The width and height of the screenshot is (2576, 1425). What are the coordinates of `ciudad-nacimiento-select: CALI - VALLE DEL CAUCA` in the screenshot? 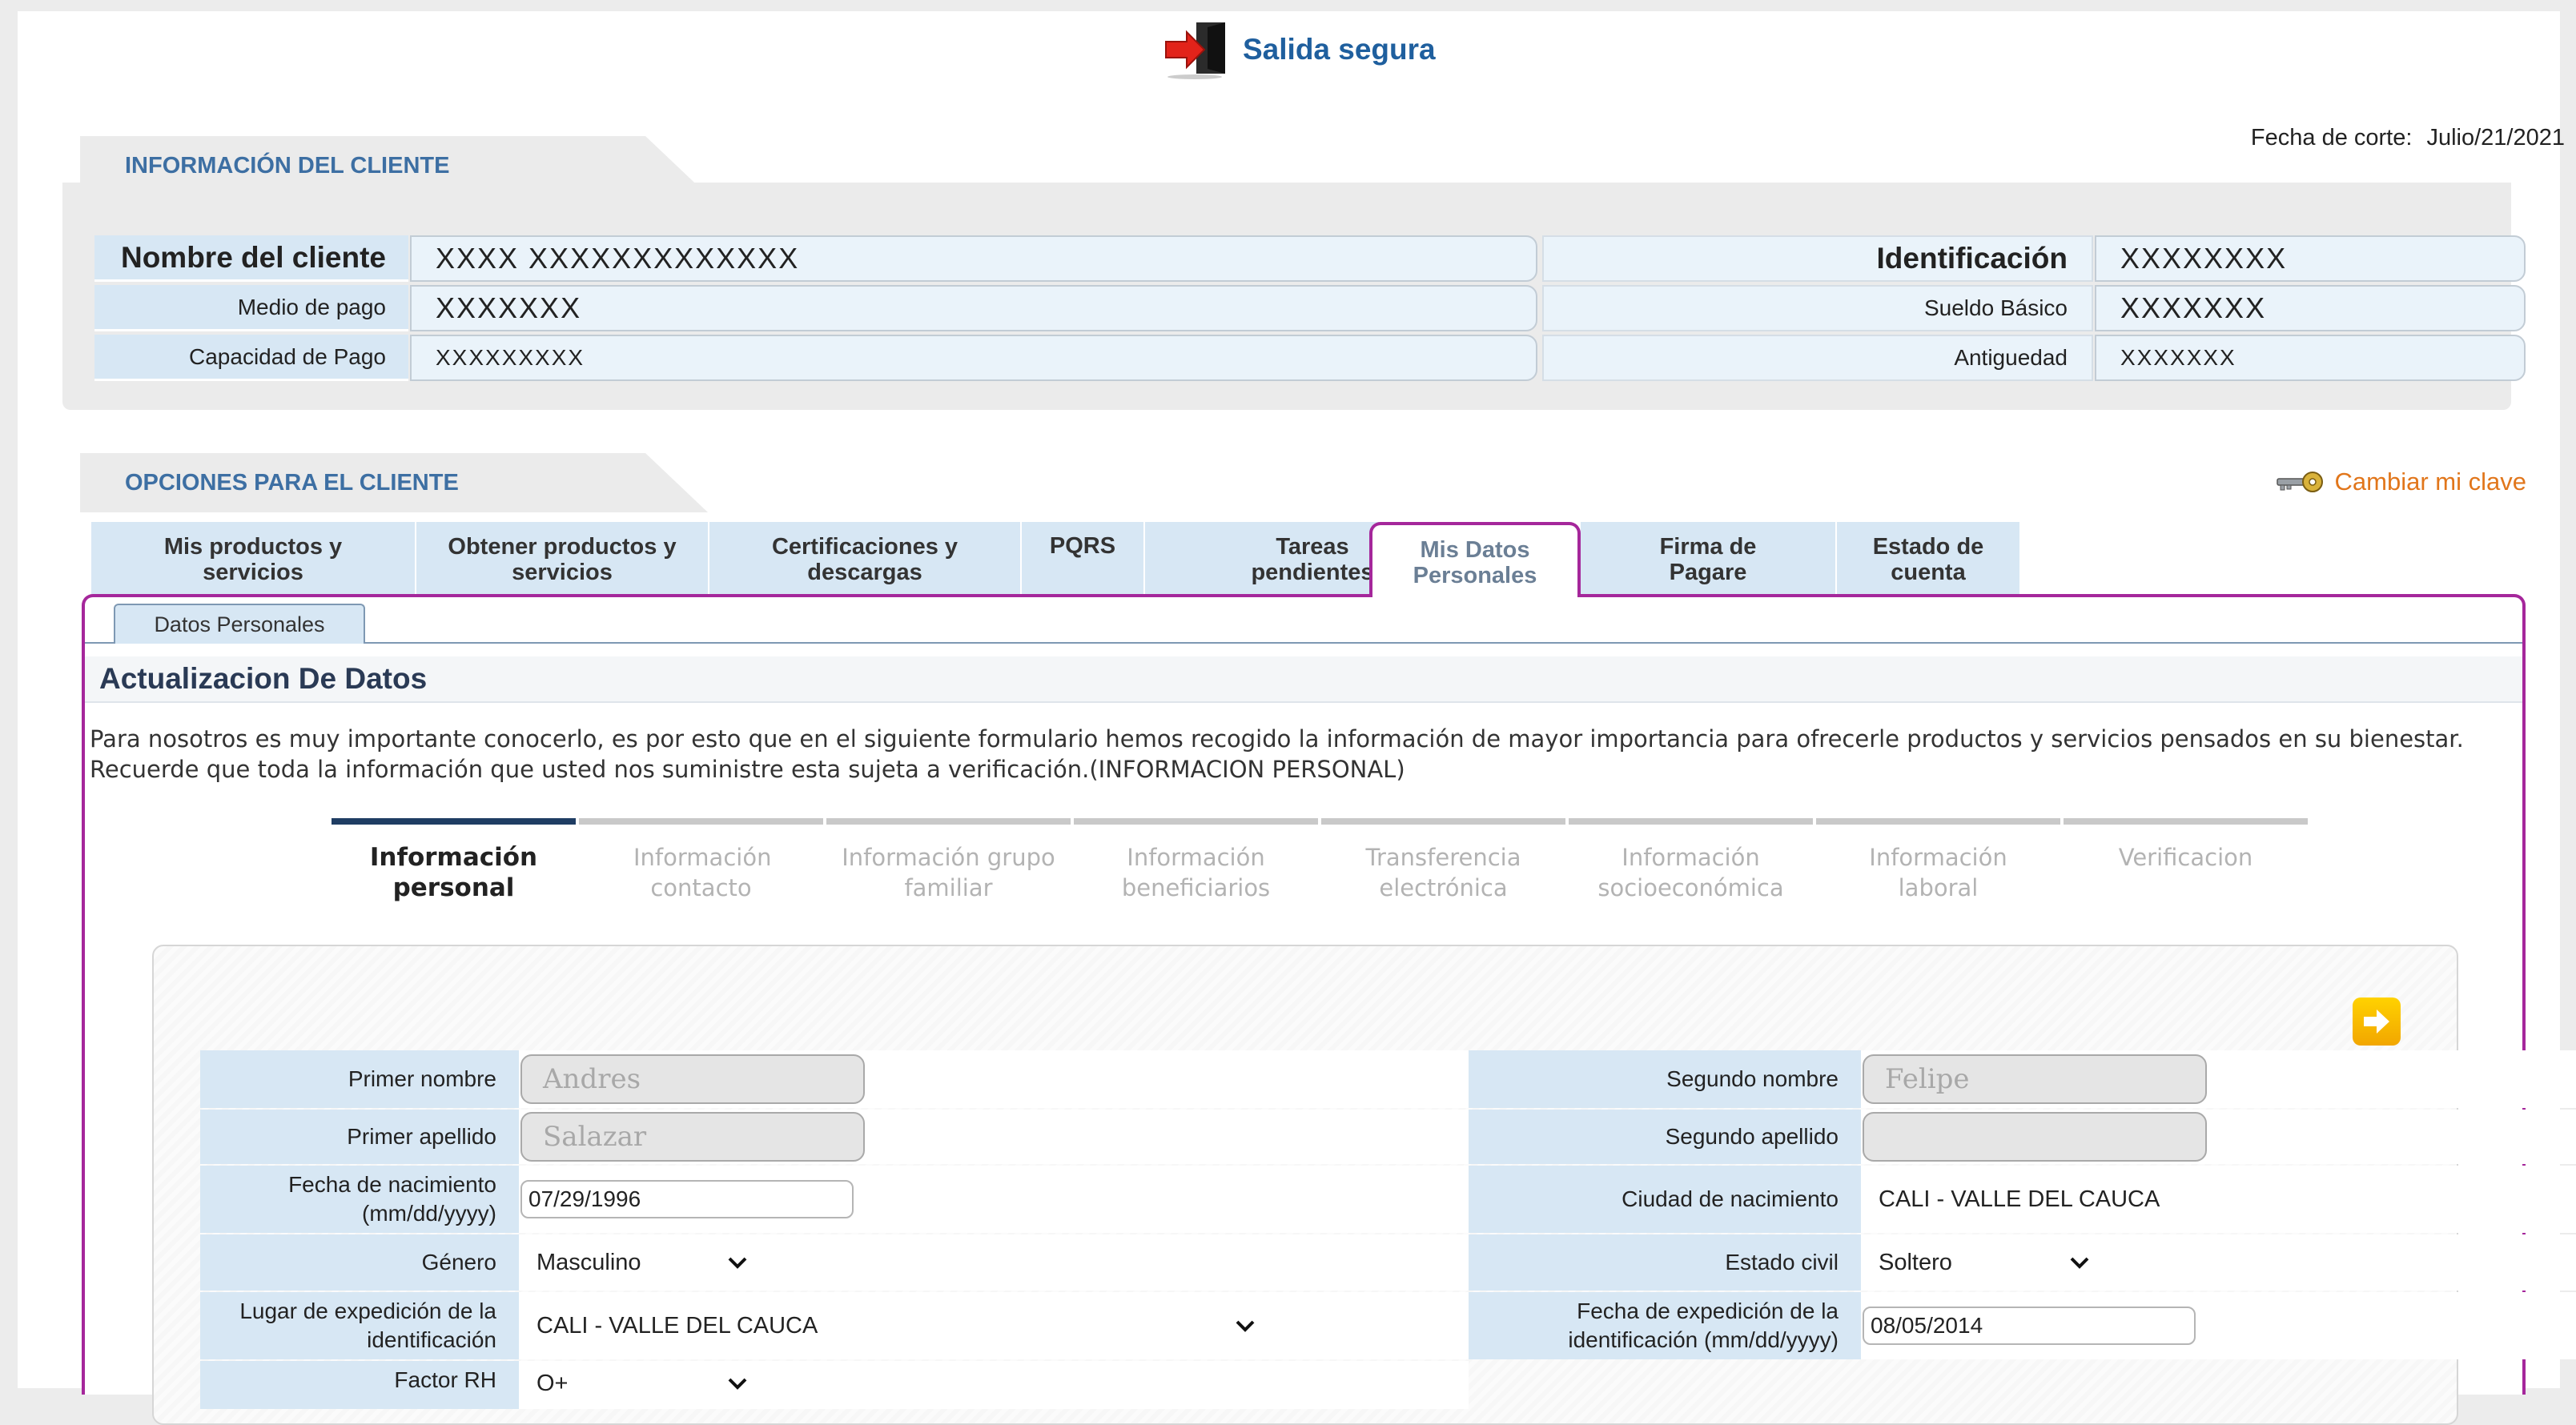 It's located at (2219, 1199).